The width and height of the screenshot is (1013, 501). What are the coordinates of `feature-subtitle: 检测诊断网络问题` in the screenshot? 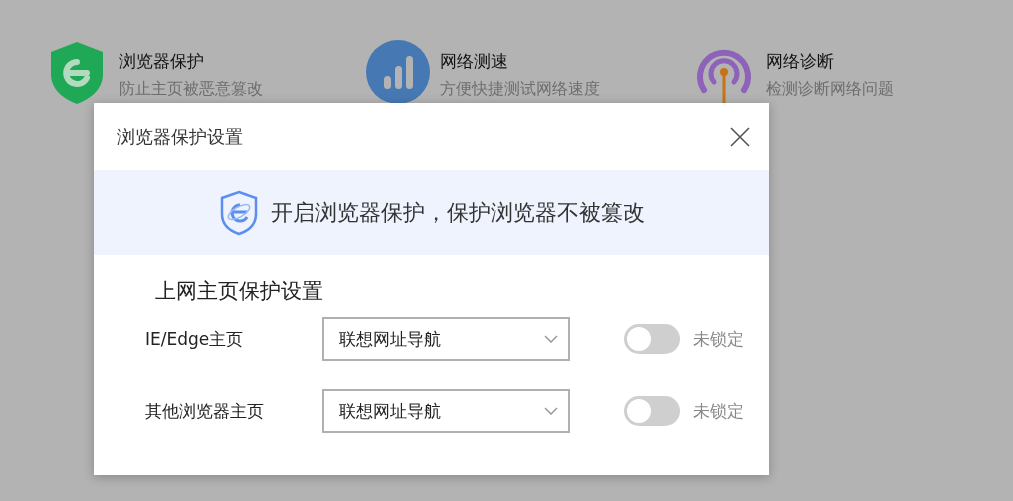 It's located at (830, 89).